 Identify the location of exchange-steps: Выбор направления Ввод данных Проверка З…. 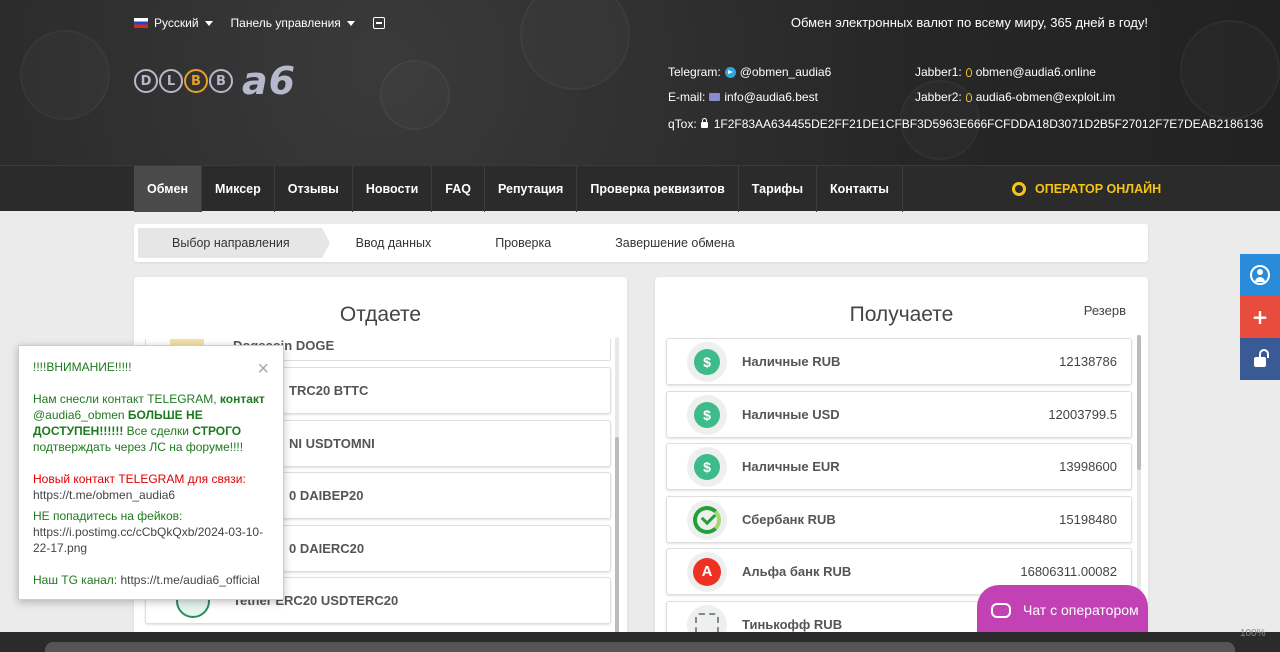
(641, 243).